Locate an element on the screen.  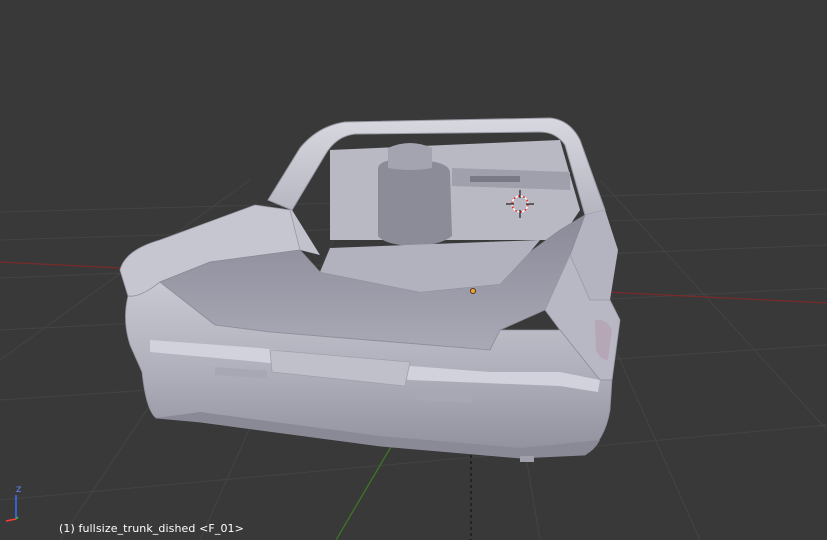
object-info-label: (1) fullsize_trunk_dished <F_01> is located at coordinates (151, 528).